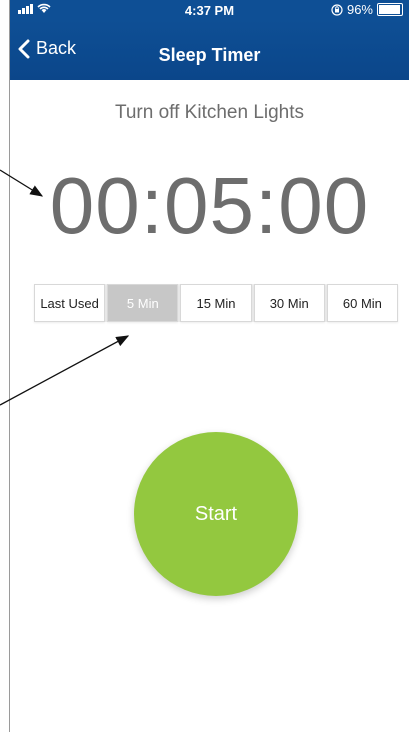  I want to click on status-right: 96%, so click(367, 9).